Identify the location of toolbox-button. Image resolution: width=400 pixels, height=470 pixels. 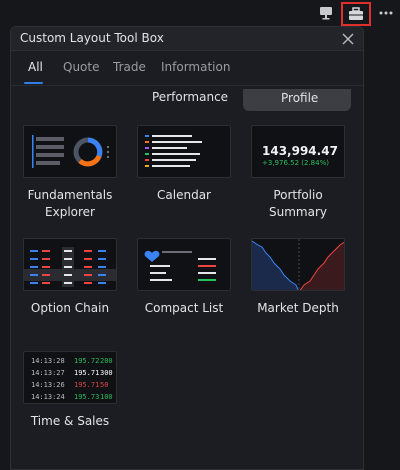
(356, 14).